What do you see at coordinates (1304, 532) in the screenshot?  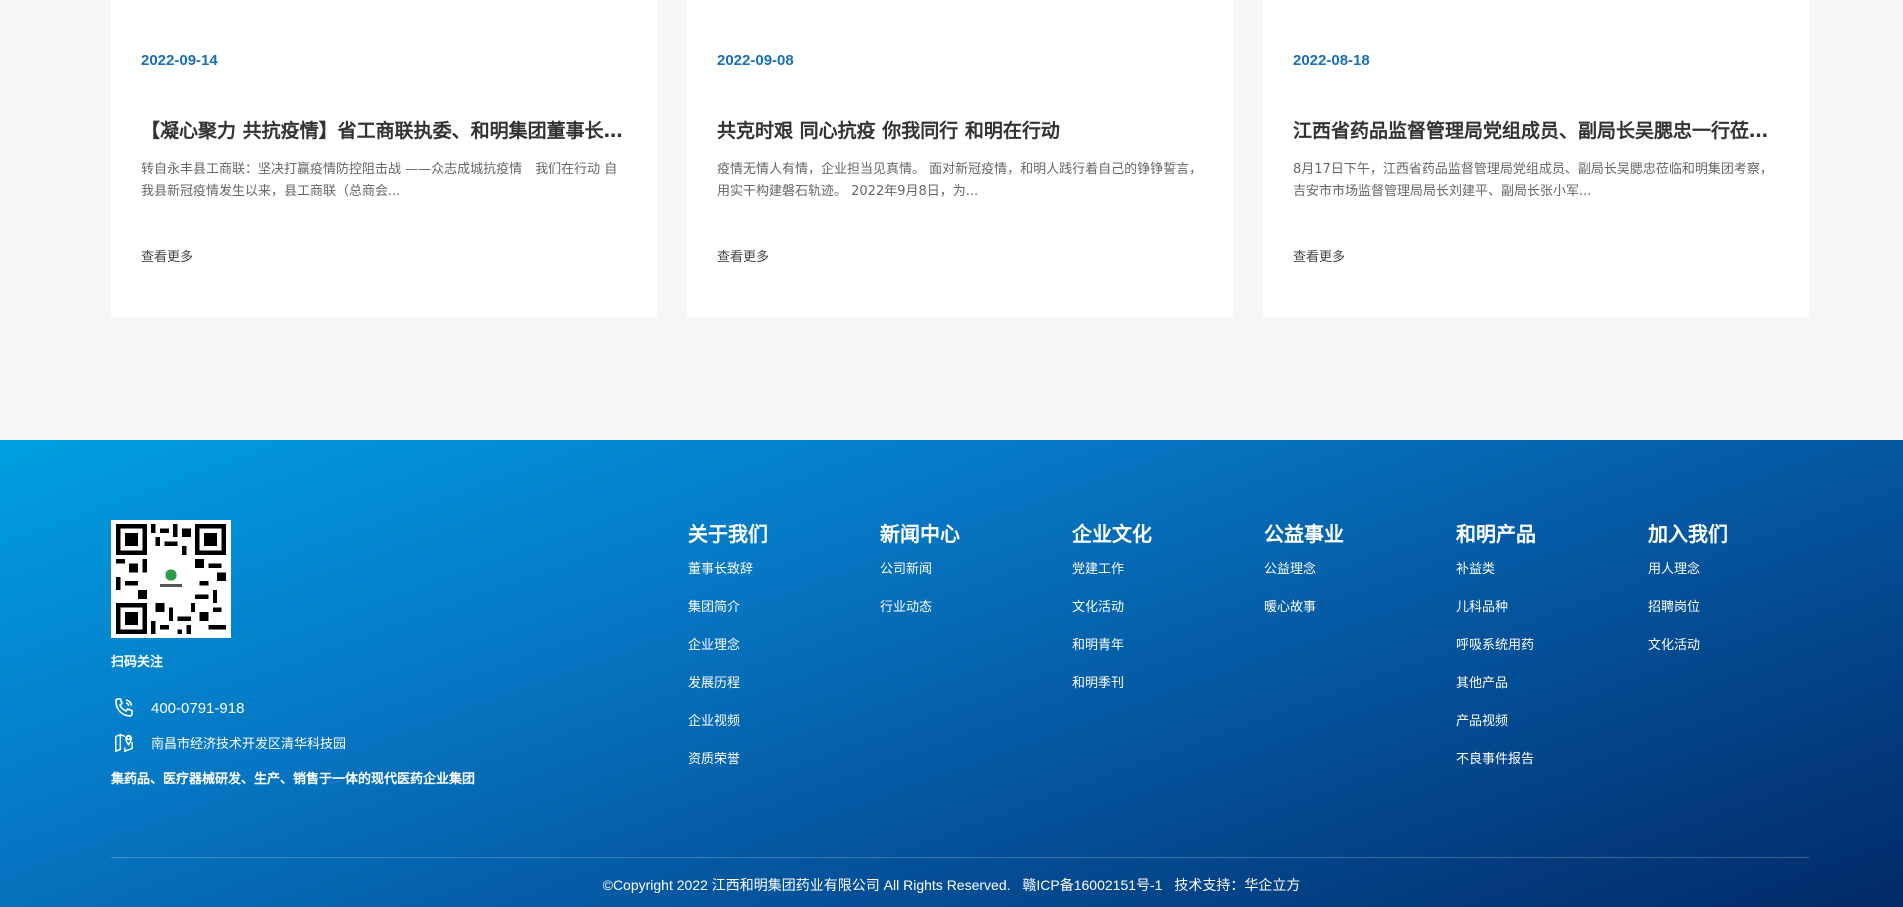 I see `nav-heading: 公益事业` at bounding box center [1304, 532].